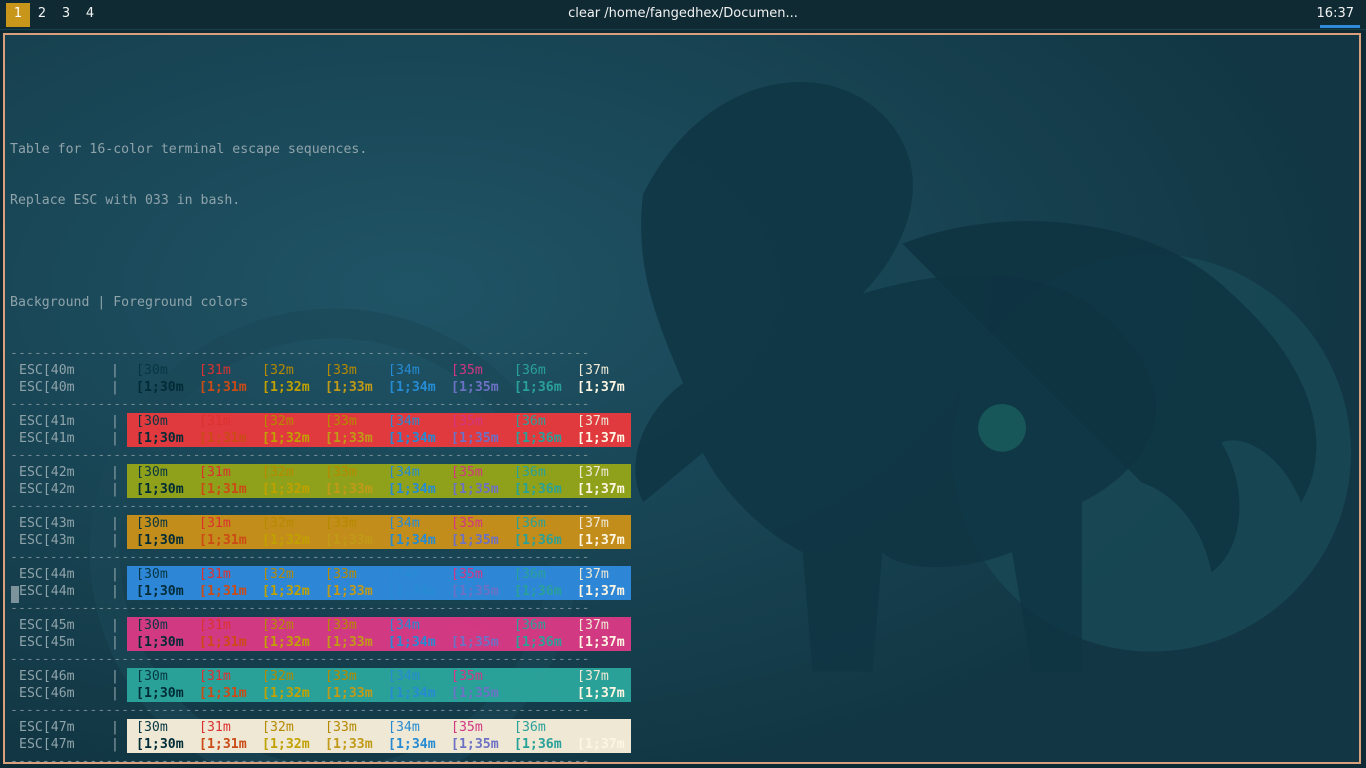 The image size is (1366, 768). What do you see at coordinates (15, 594) in the screenshot?
I see `terminal-cursor` at bounding box center [15, 594].